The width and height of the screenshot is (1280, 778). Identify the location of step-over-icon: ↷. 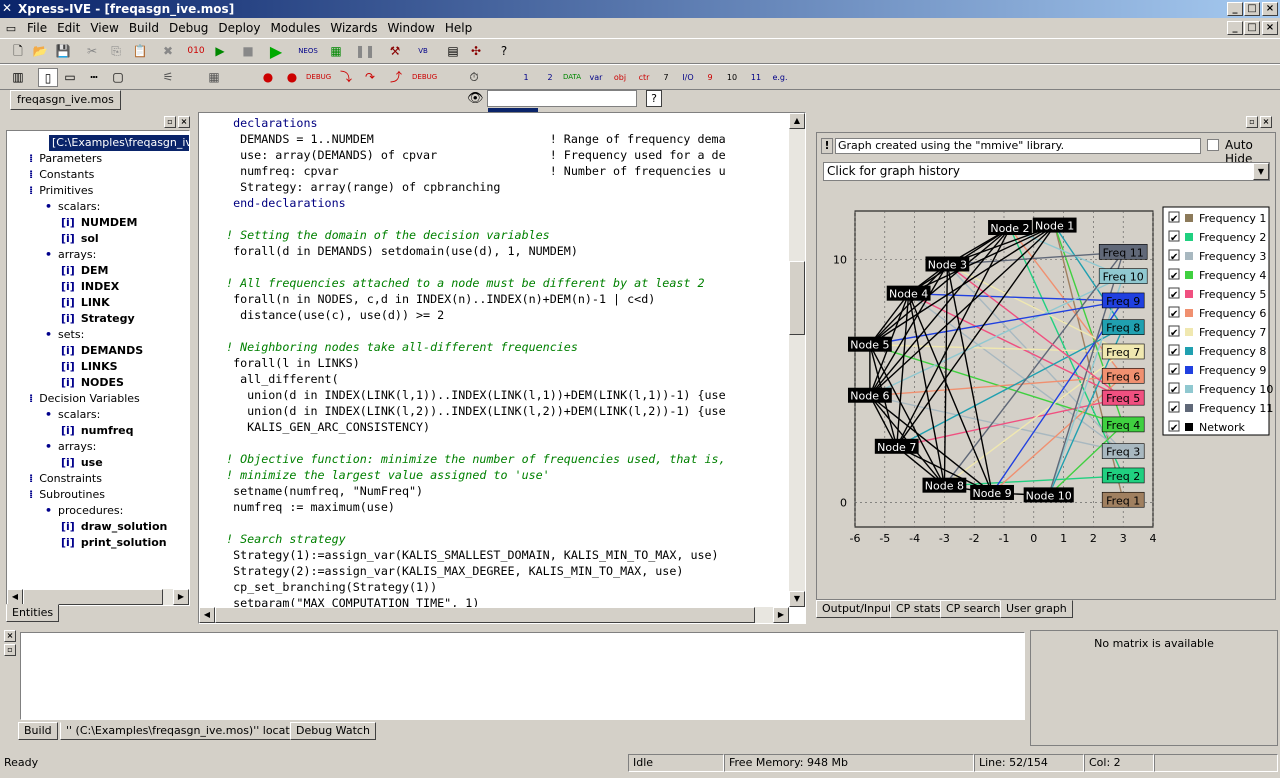
(370, 77).